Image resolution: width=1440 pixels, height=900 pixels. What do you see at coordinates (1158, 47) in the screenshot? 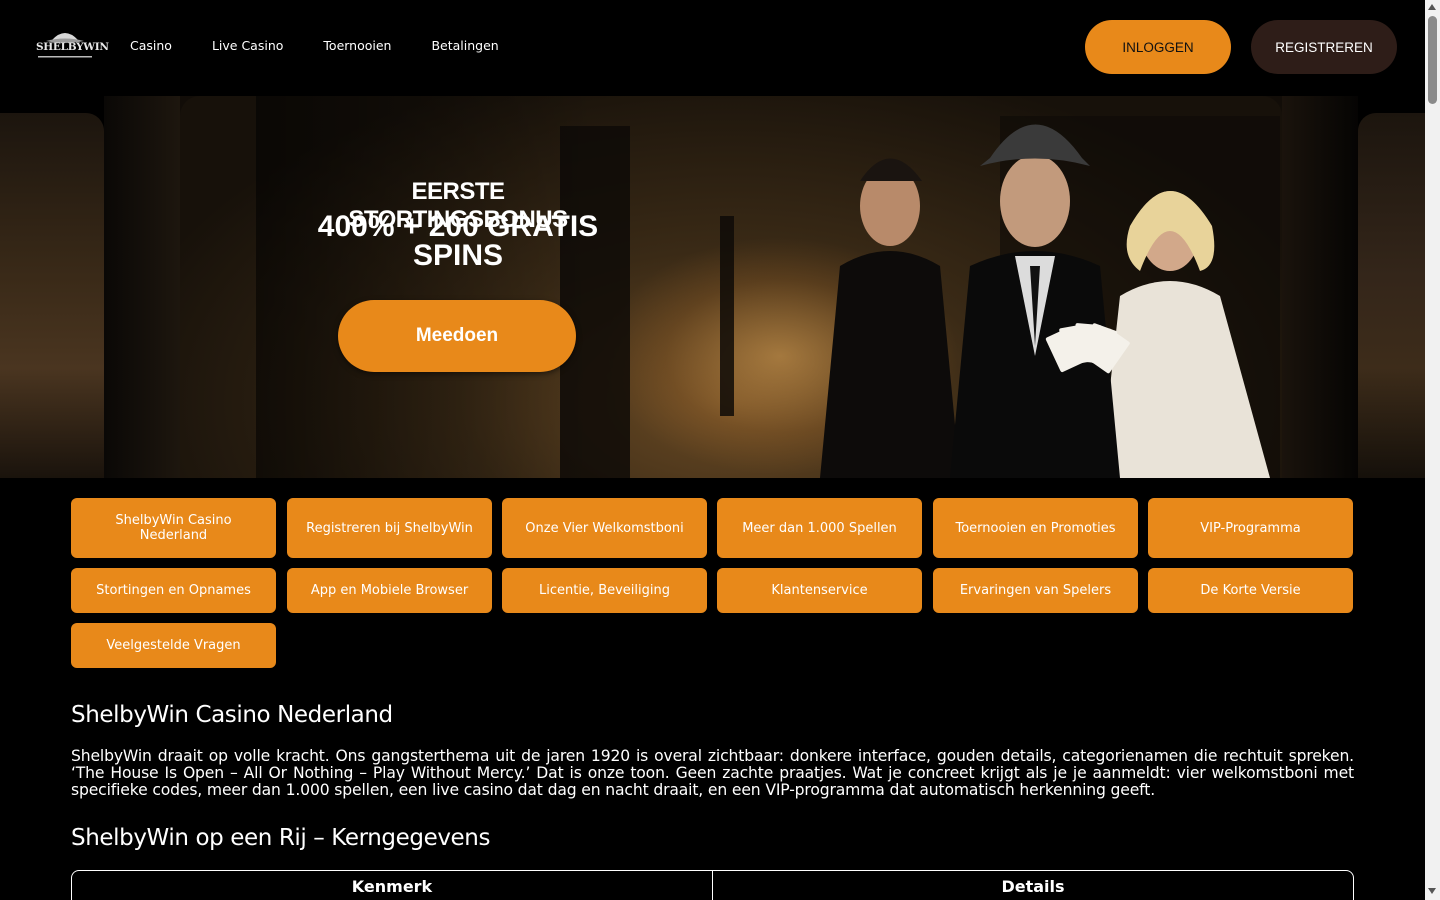
I see `login-button: INLOGGEN` at bounding box center [1158, 47].